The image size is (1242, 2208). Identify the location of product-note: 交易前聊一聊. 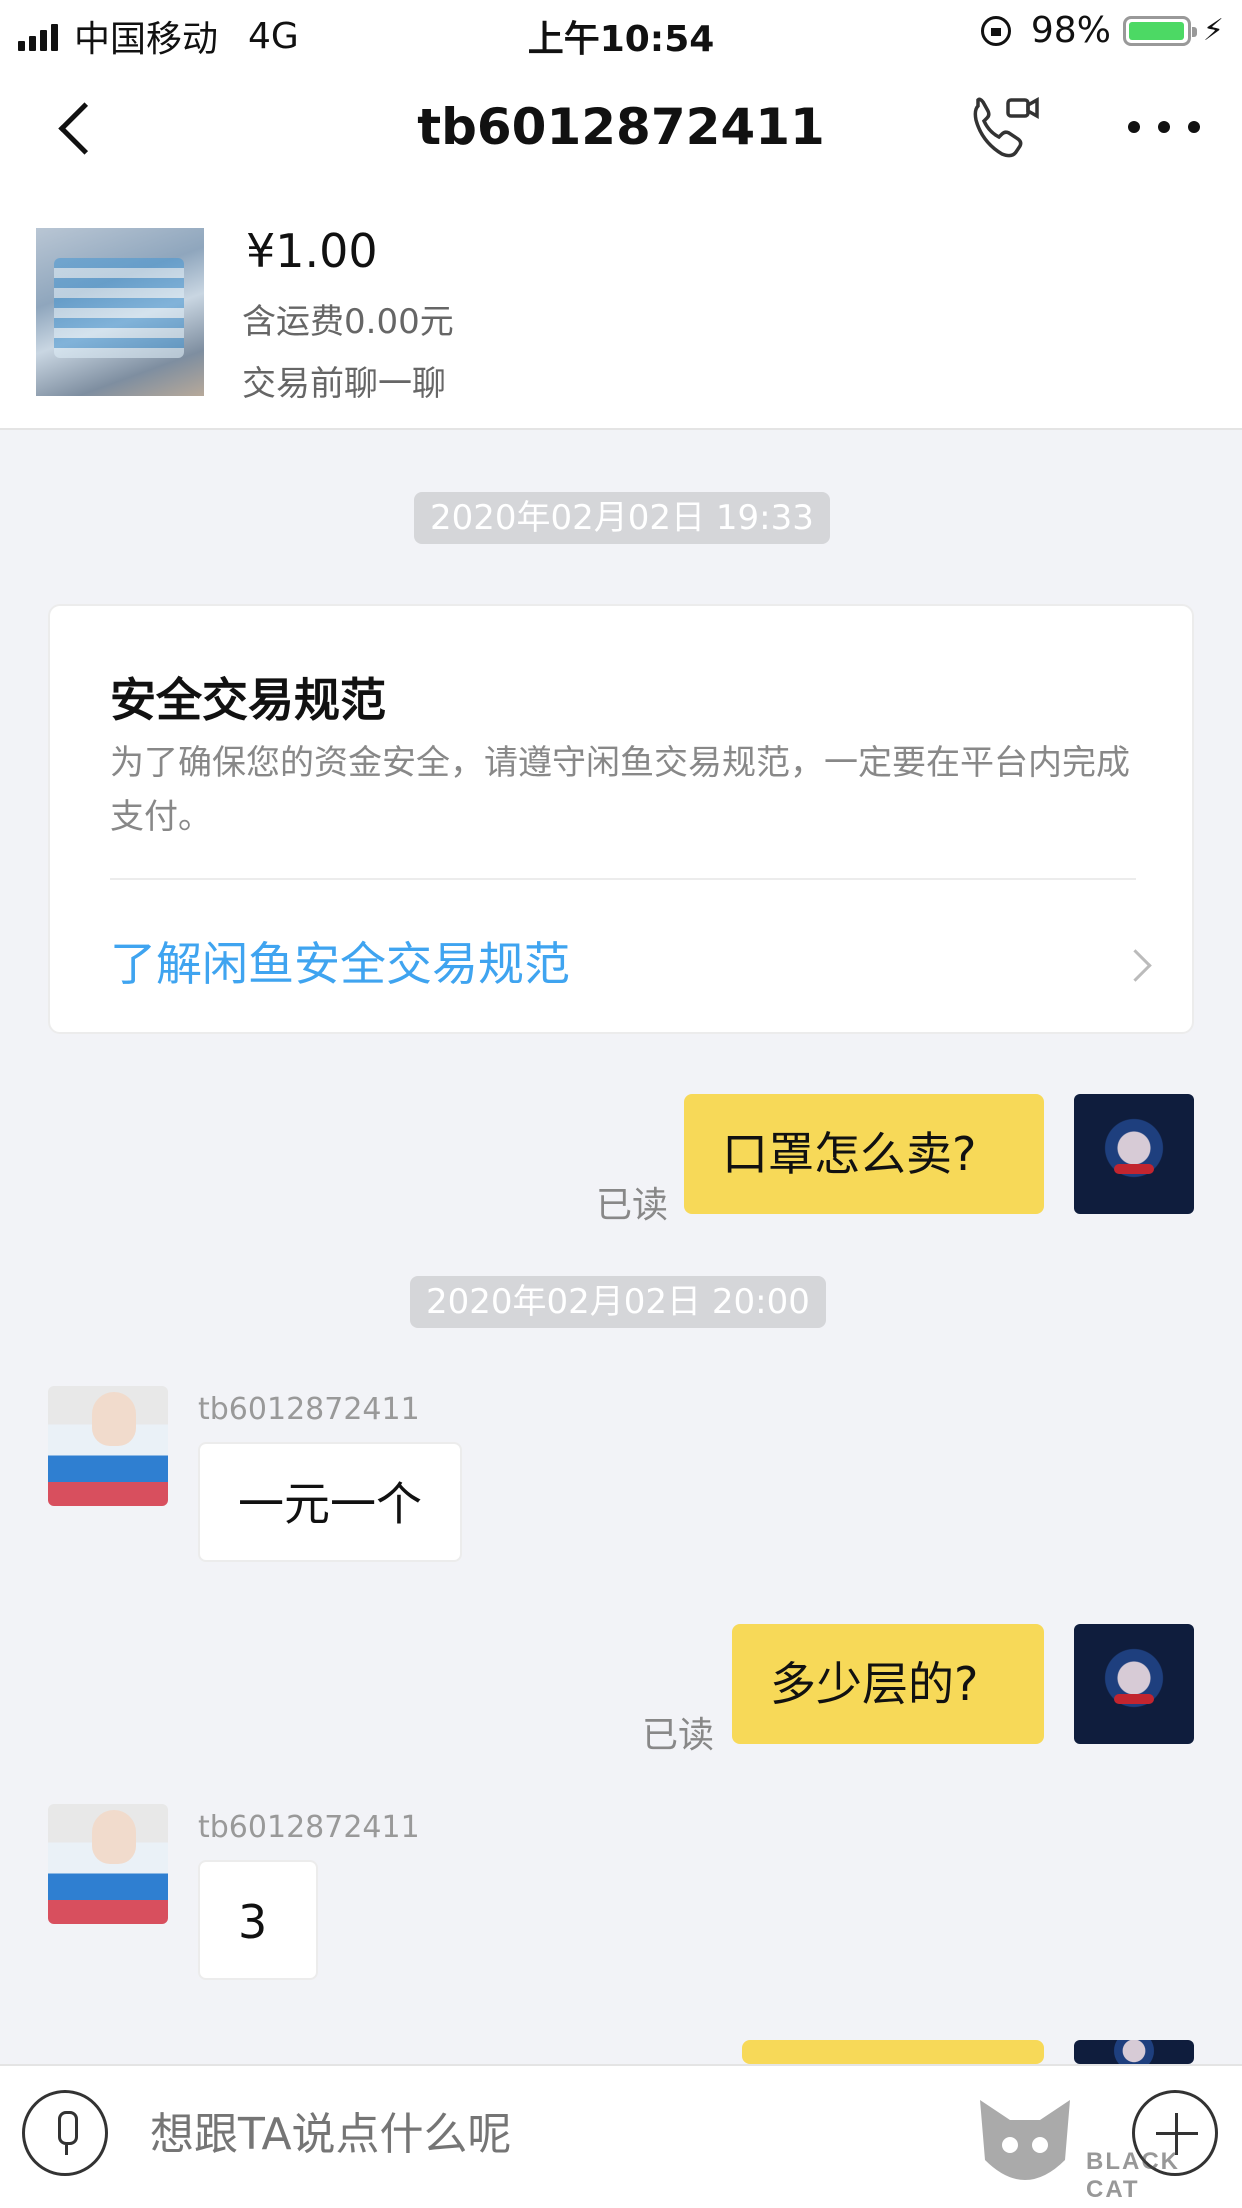
(344, 384).